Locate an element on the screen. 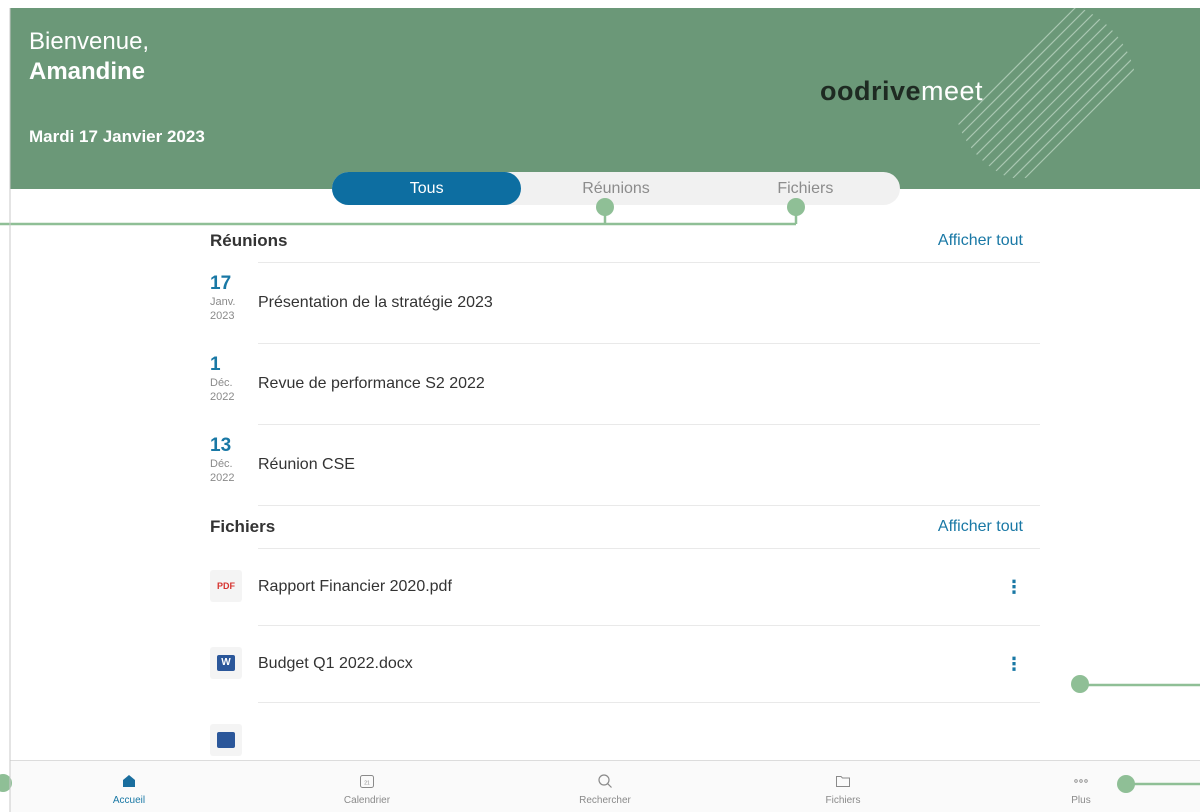 The image size is (1200, 812). calendar-icon-day: 21 is located at coordinates (367, 784).